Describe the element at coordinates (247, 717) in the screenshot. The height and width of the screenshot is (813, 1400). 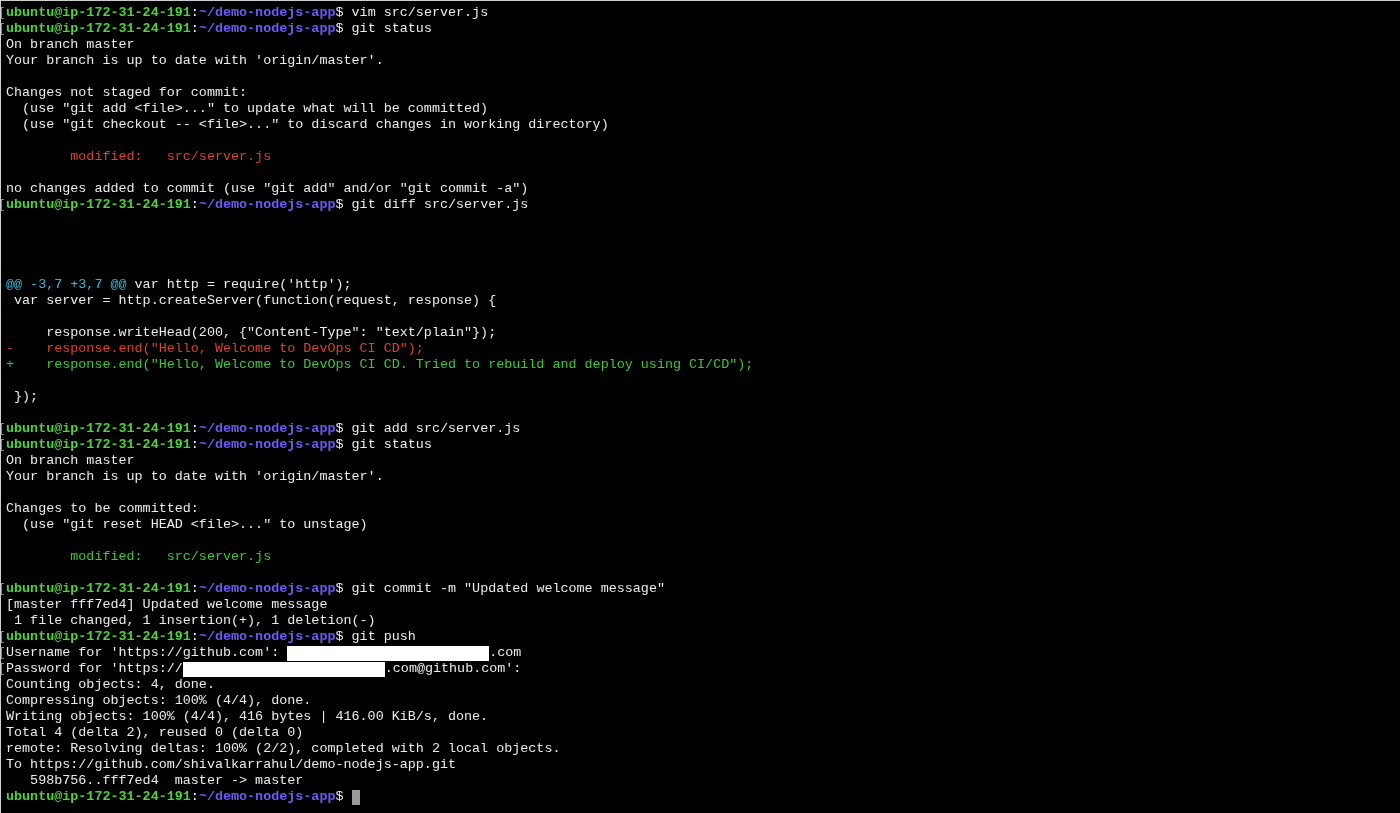
I see `terminal-text: Writing objects: 100% (4/4), 416 bytes | 416.00 KiB/s, done.` at that location.